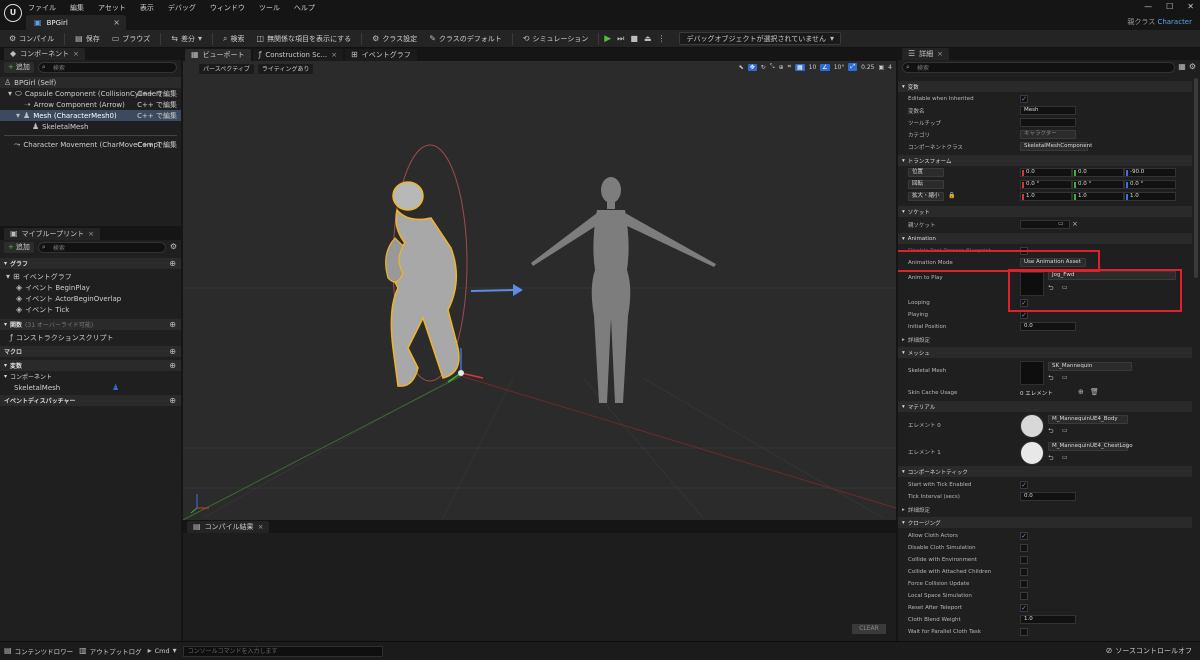 The width and height of the screenshot is (1200, 660). I want to click on add-graph-icon: ⊕, so click(172, 263).